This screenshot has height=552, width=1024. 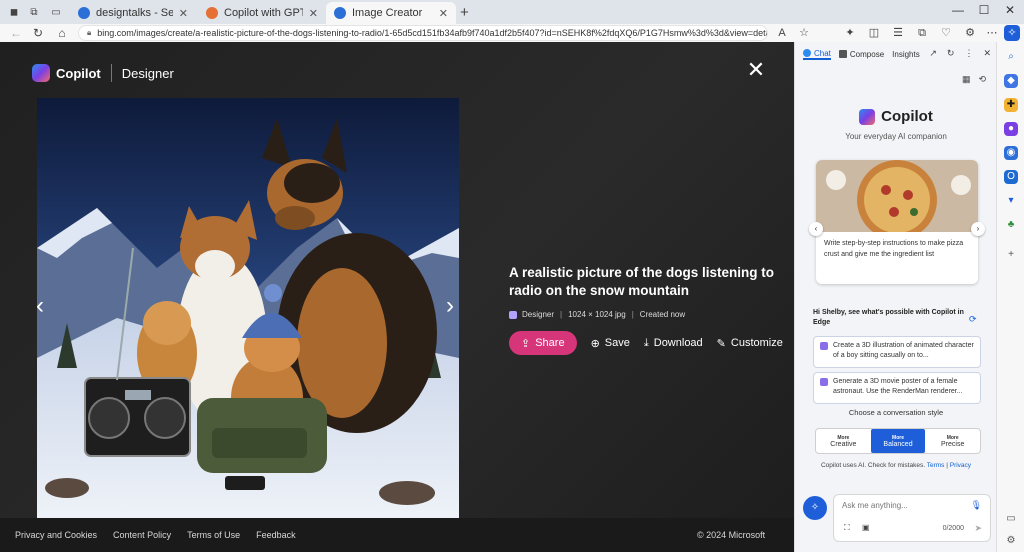 I want to click on minimize-button: —, so click(x=958, y=10).